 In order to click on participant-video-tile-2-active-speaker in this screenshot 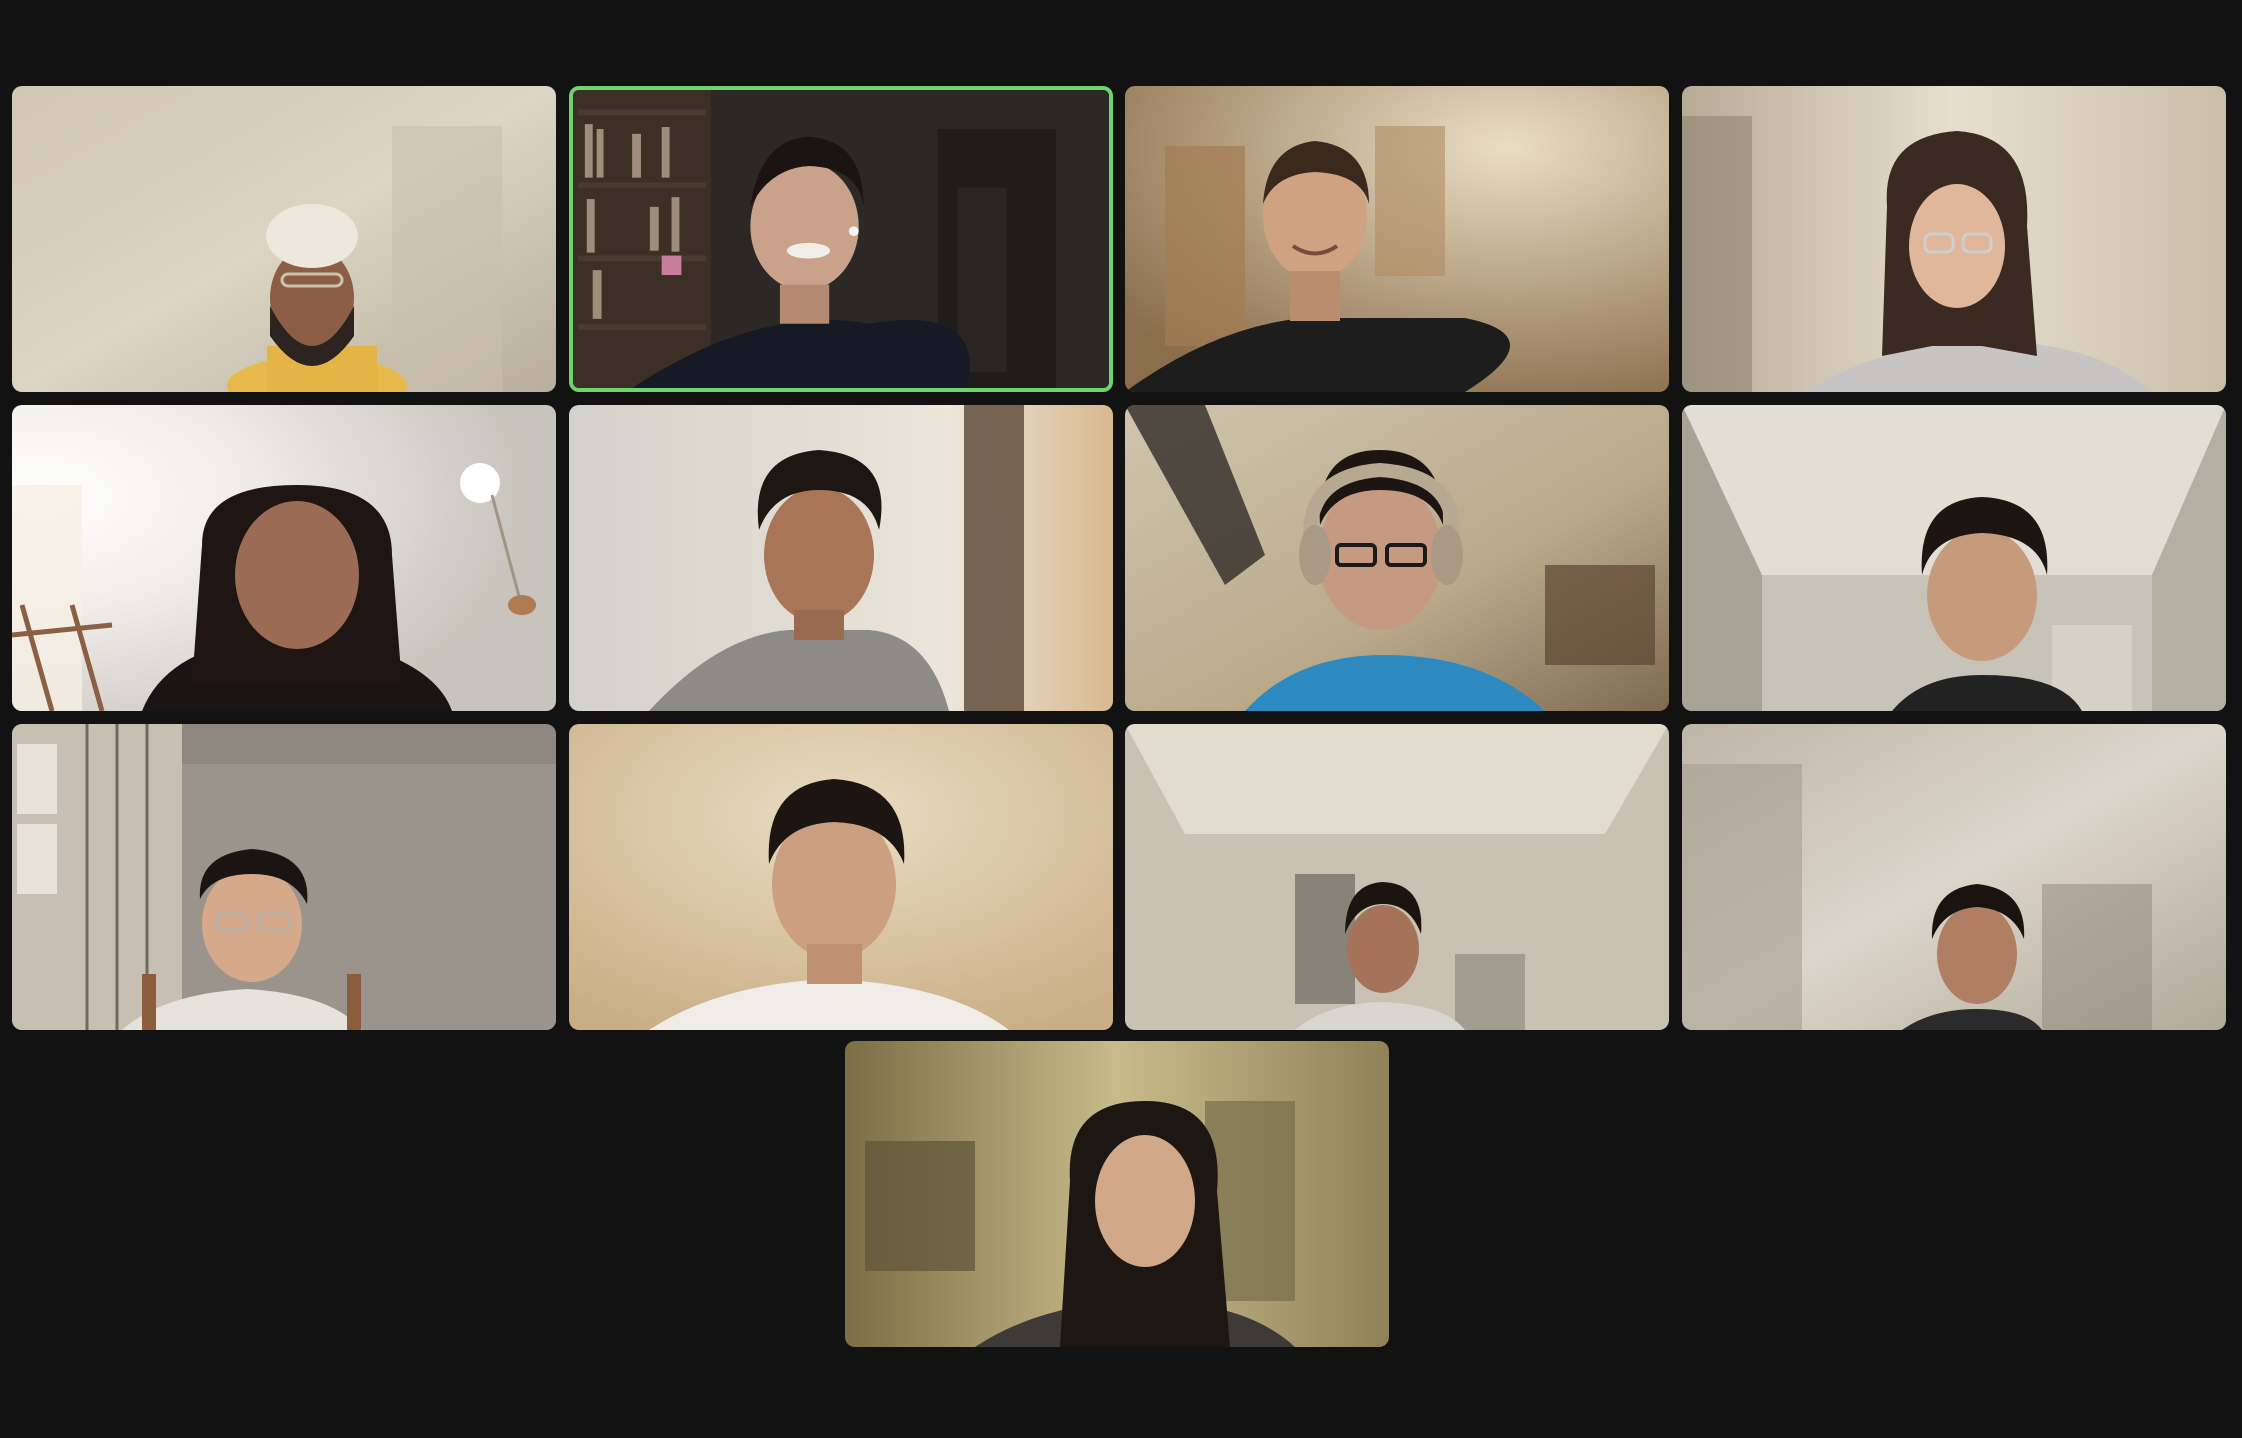, I will do `click(841, 239)`.